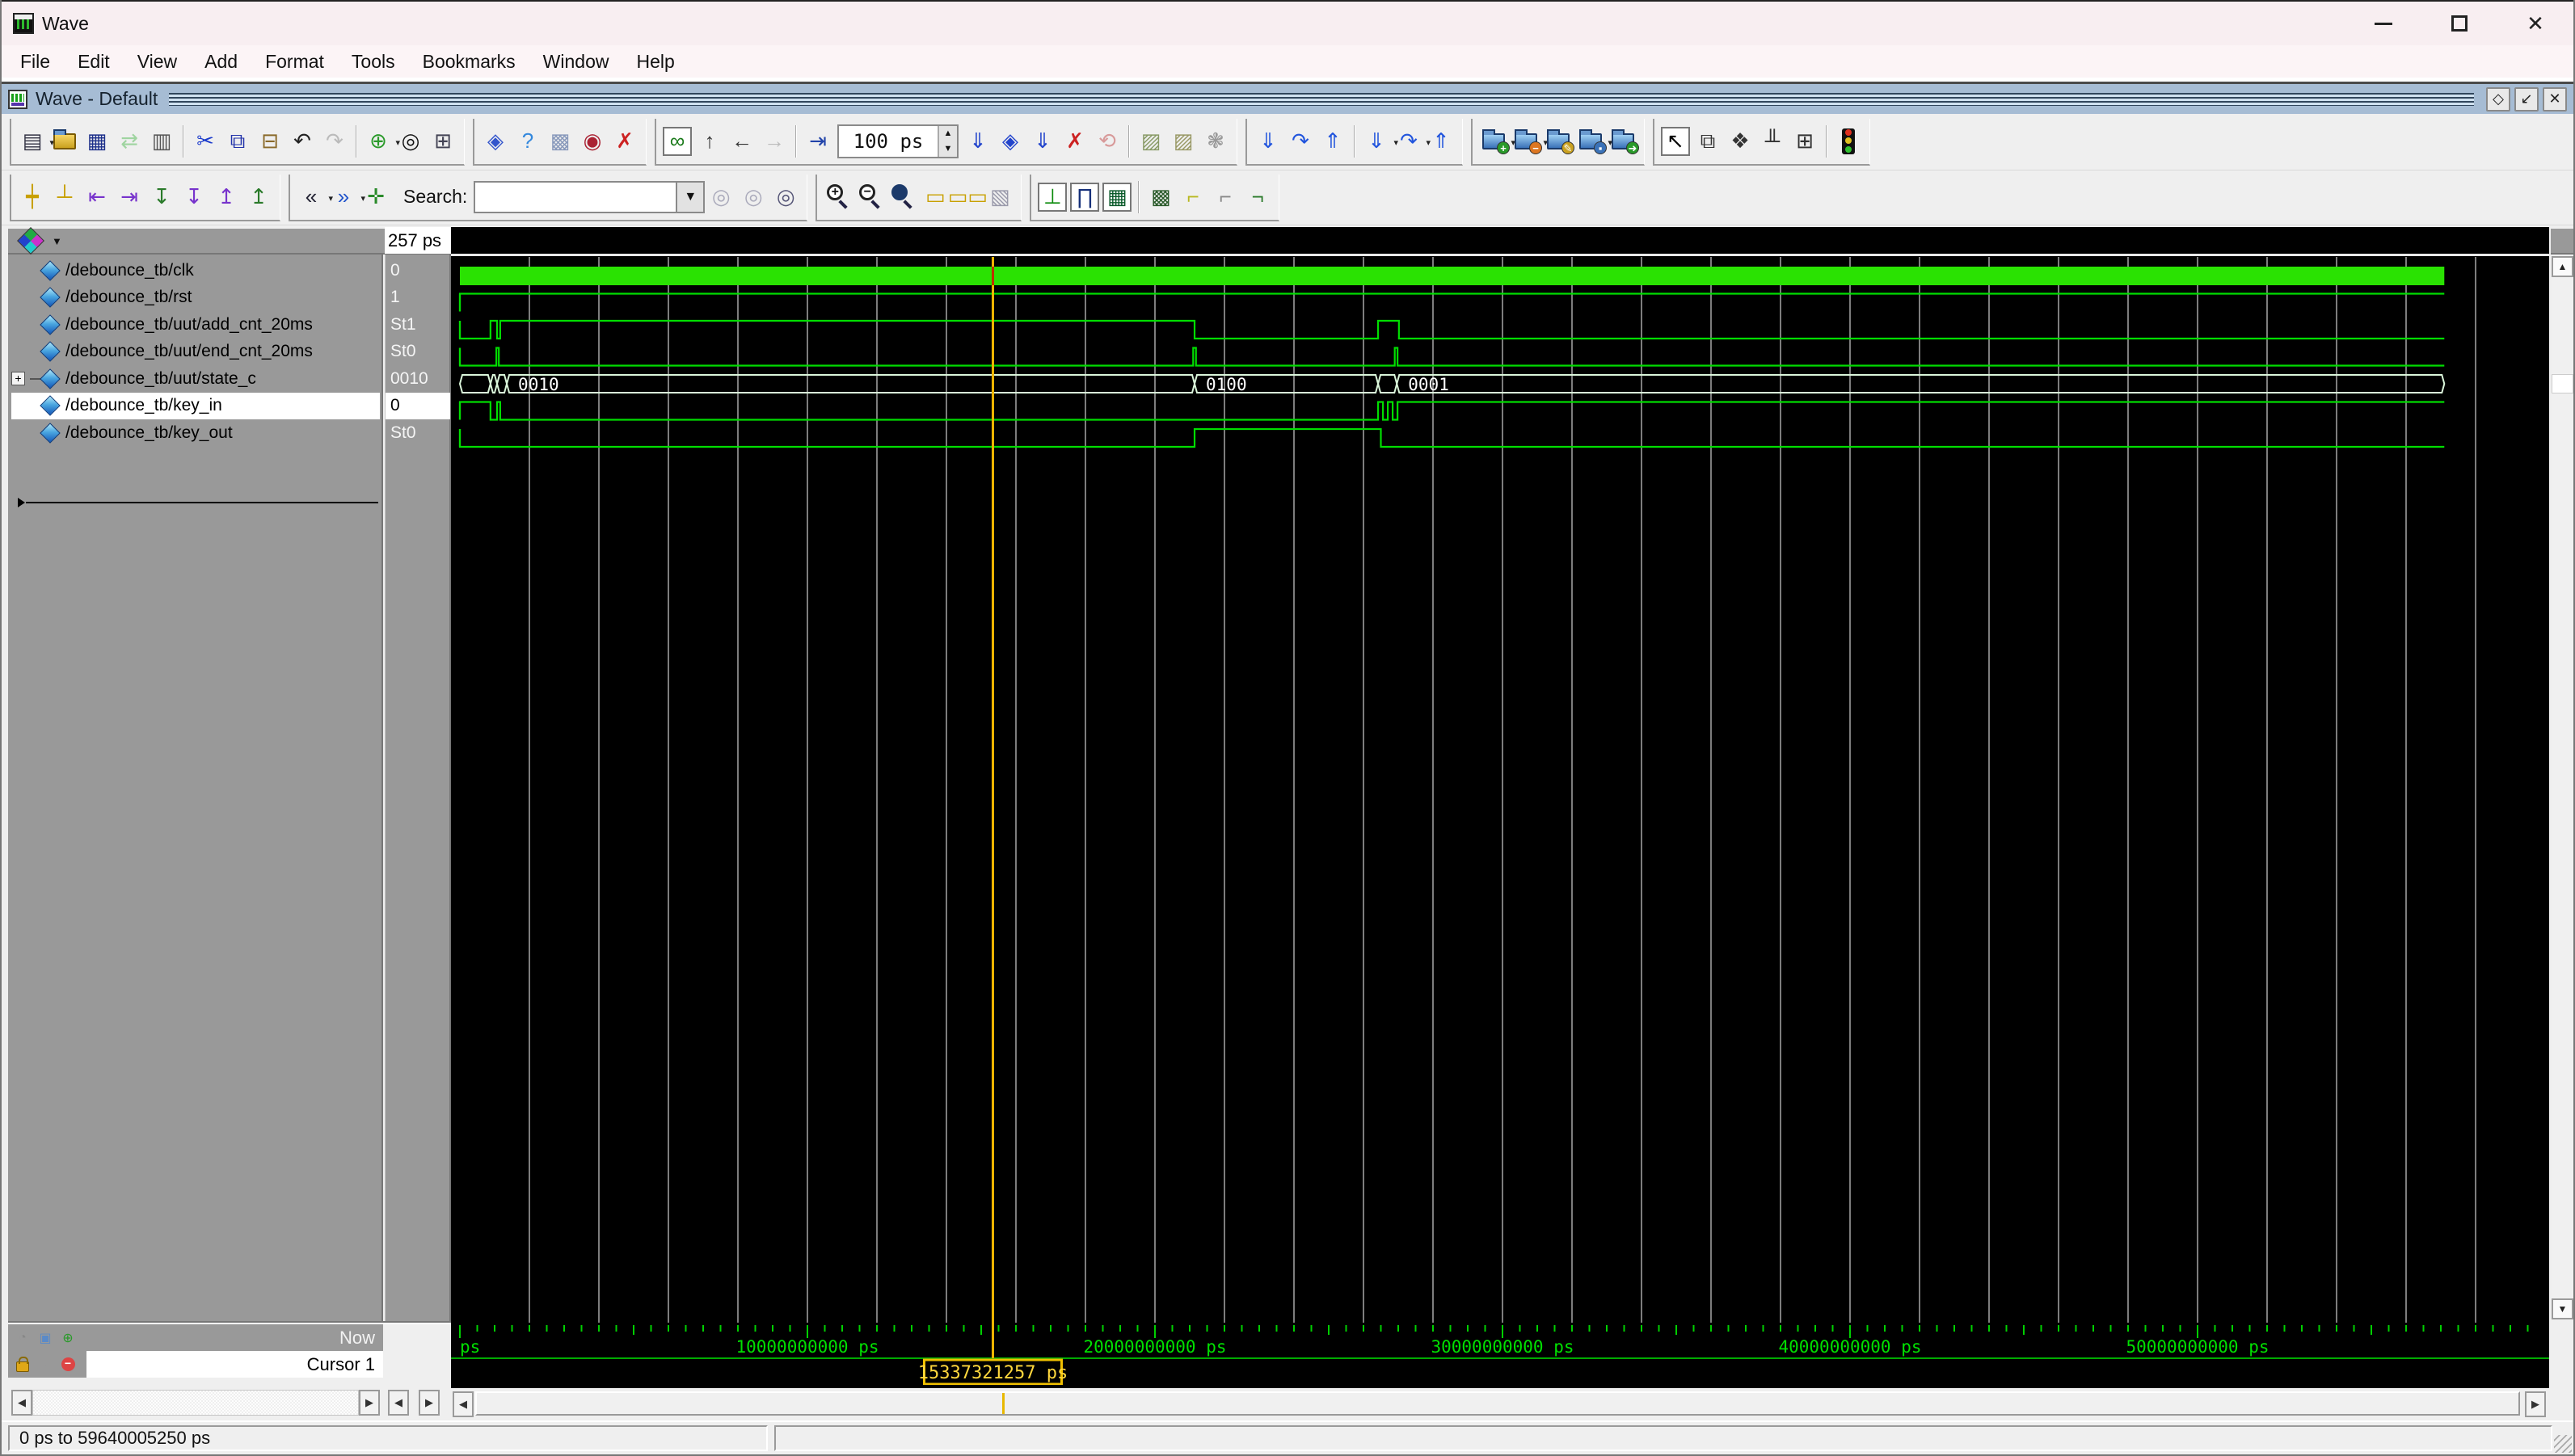  Describe the element at coordinates (1269, 142) in the screenshot. I see `step-into-button: ⇓` at that location.